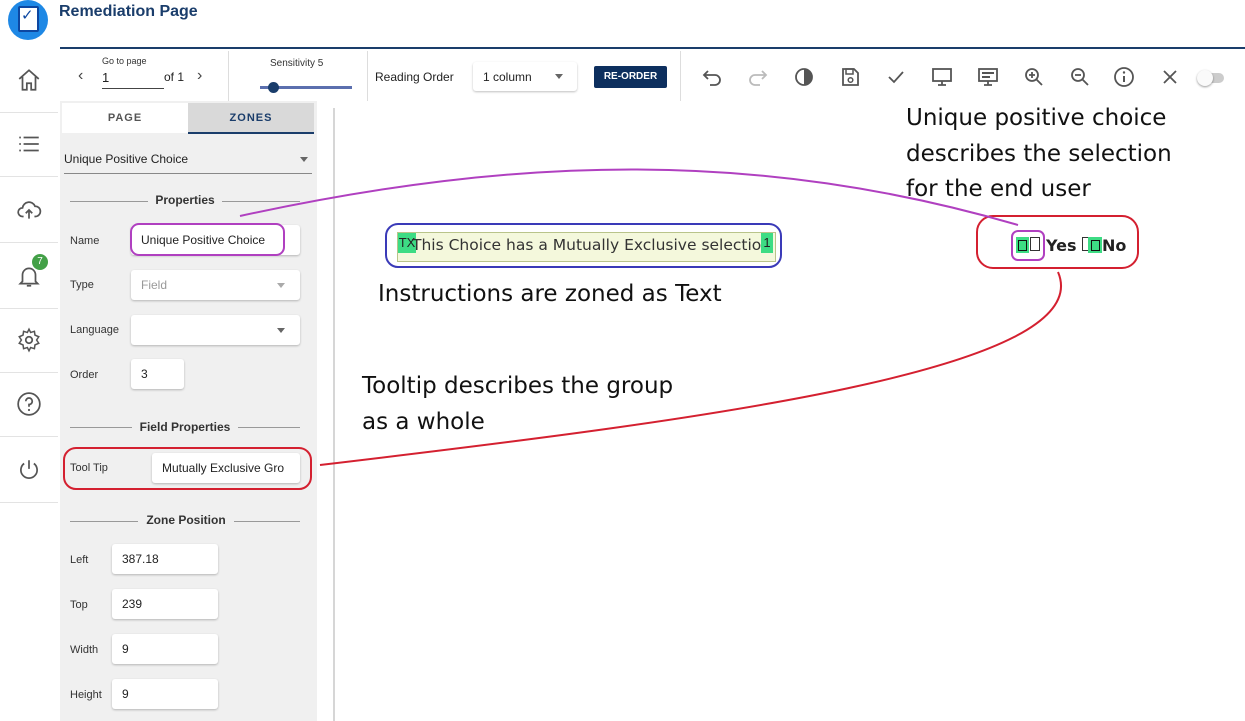 Image resolution: width=1245 pixels, height=721 pixels. Describe the element at coordinates (550, 294) in the screenshot. I see `instructions-note: Instructions are zoned as Text` at that location.